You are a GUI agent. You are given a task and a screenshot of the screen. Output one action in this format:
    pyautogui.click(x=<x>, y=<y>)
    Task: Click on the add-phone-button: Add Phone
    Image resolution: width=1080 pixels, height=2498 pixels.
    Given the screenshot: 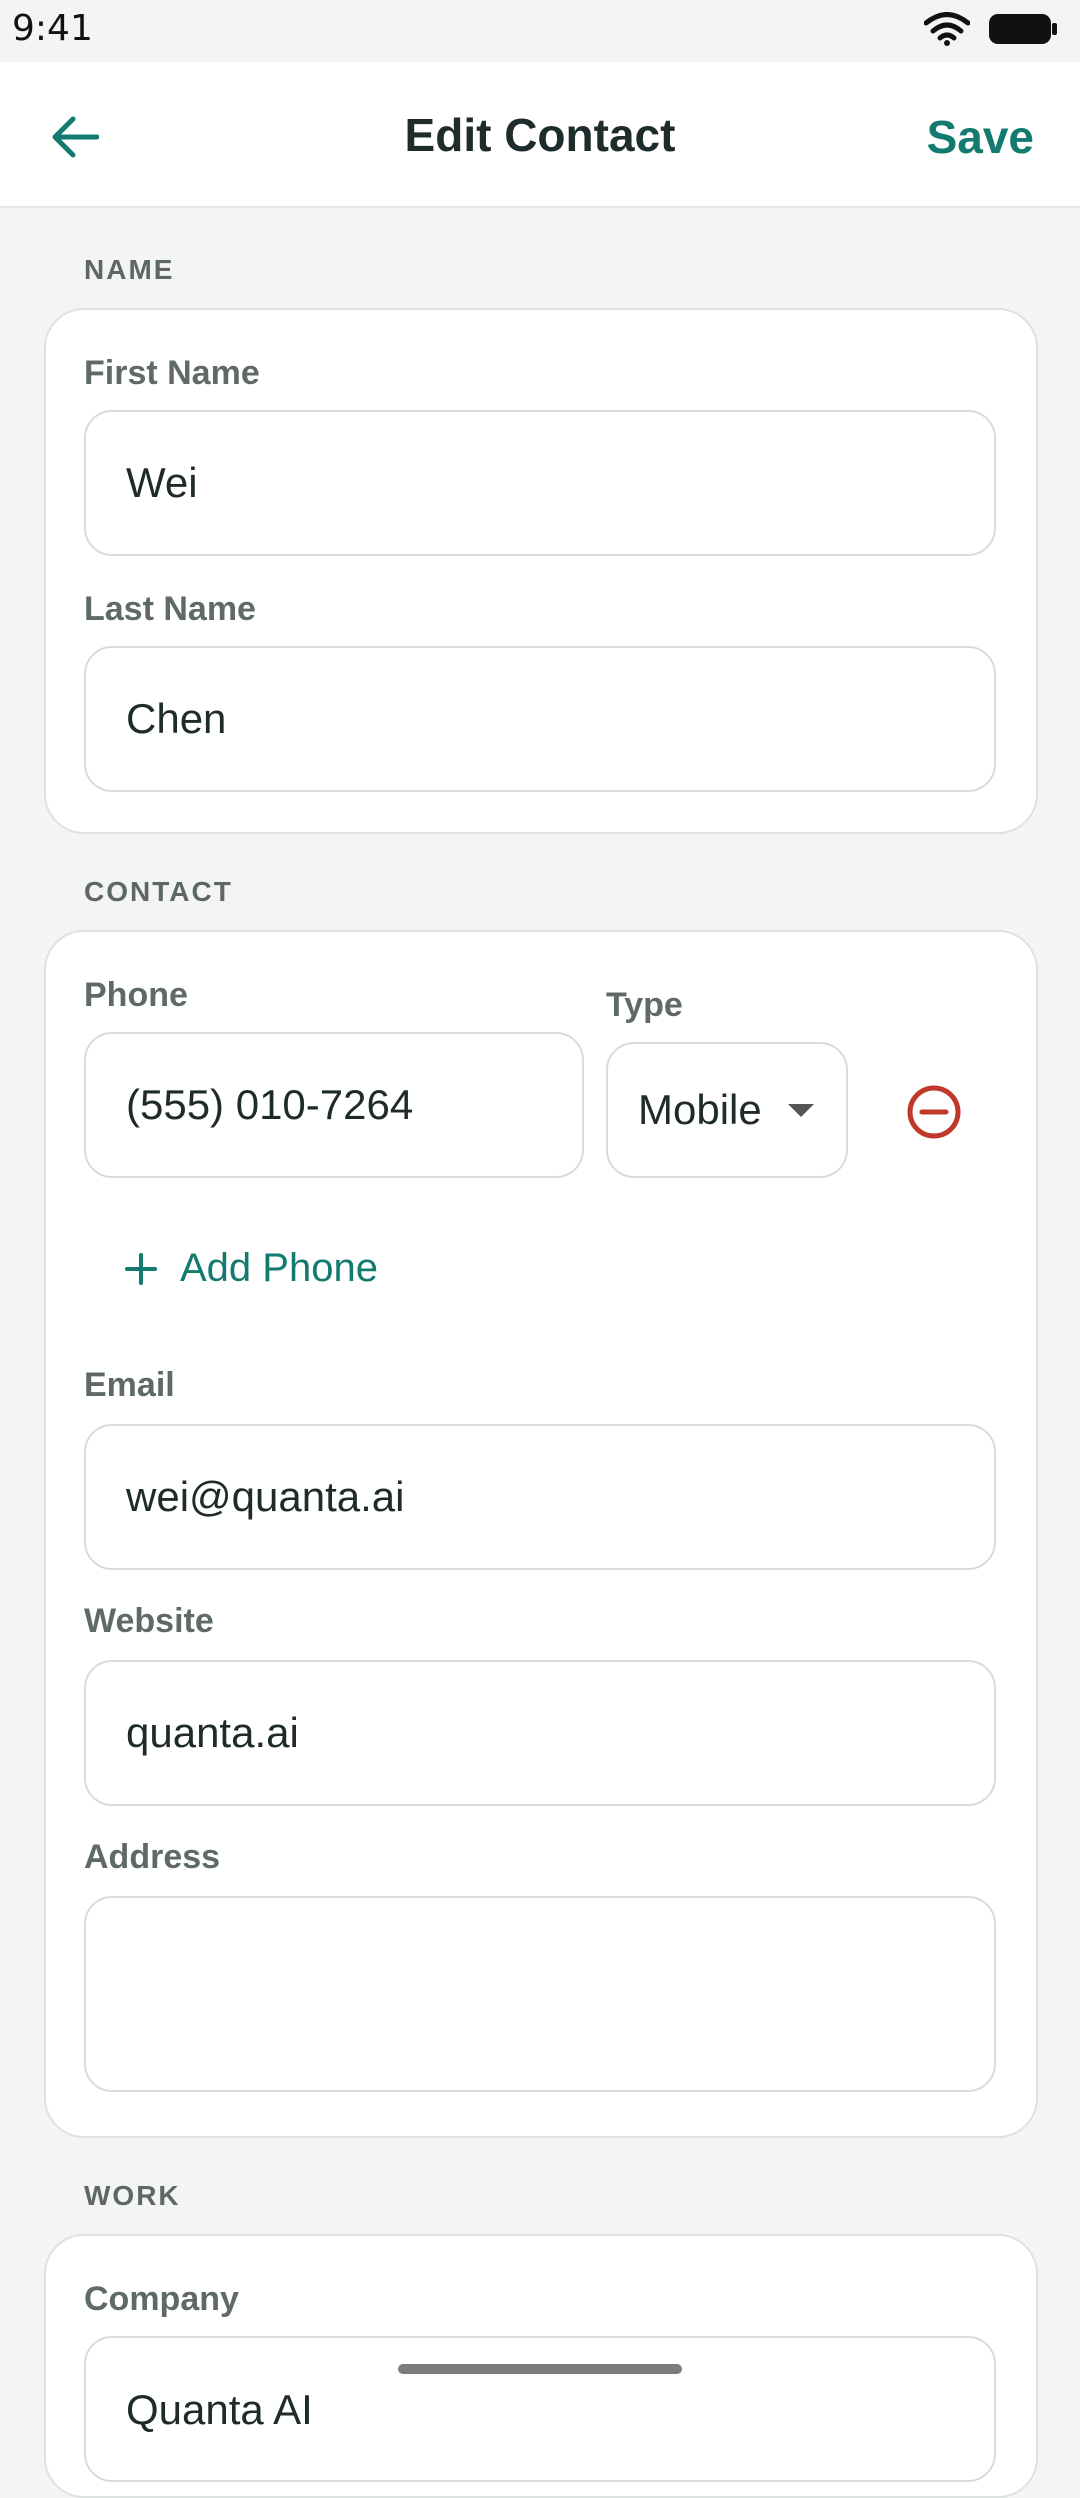 What is the action you would take?
    pyautogui.click(x=251, y=1268)
    